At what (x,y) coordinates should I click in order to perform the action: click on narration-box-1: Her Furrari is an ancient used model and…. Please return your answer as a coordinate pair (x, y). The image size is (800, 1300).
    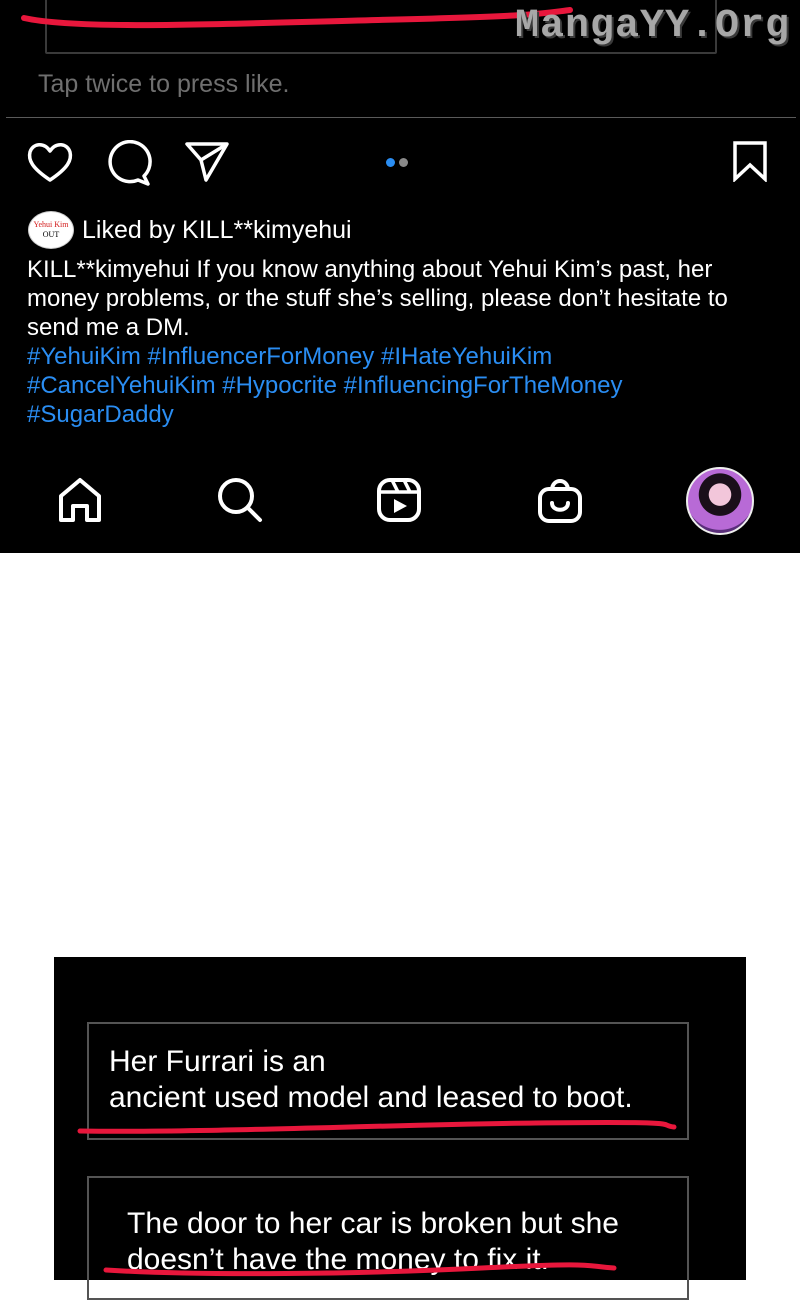
    Looking at the image, I should click on (388, 1081).